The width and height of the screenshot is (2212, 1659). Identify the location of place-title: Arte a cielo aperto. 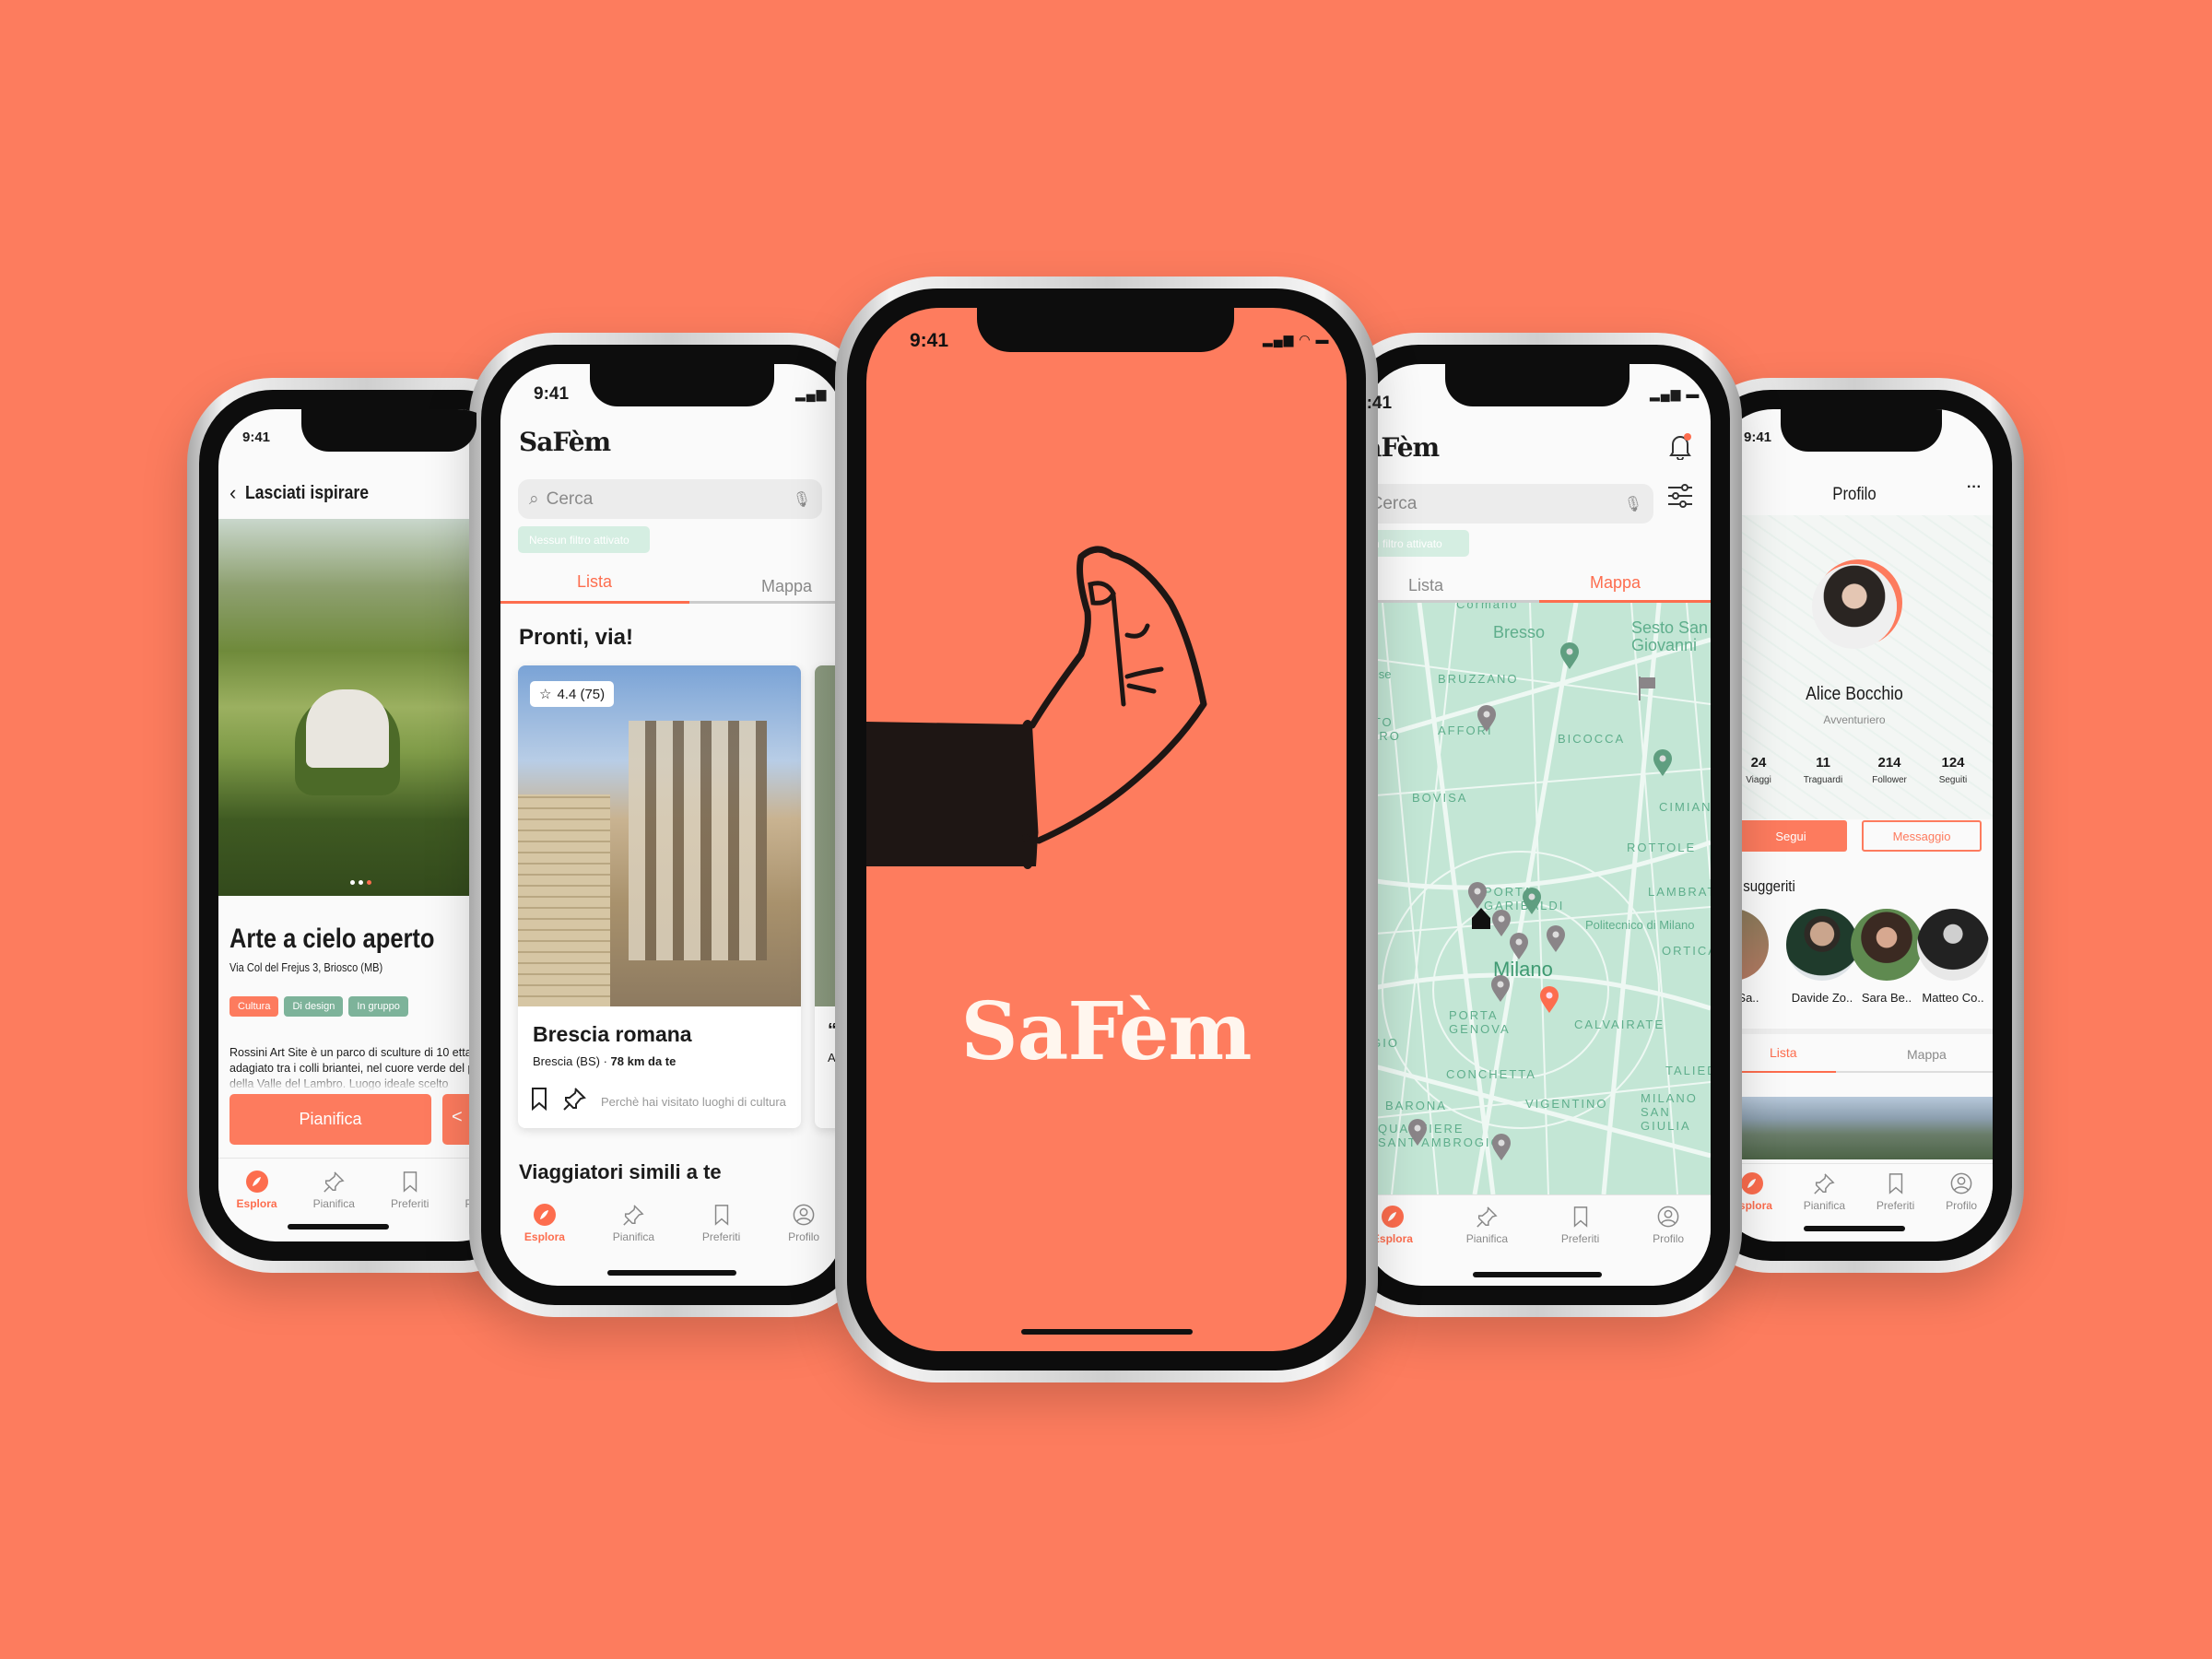
(332, 939).